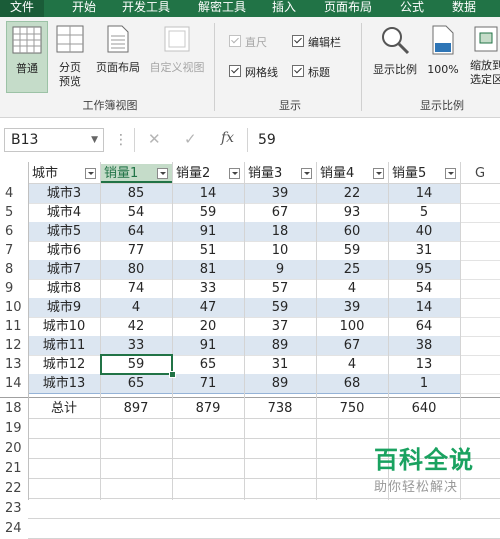 The image size is (500, 539). Describe the element at coordinates (483, 57) in the screenshot. I see `zoom-to-selection-button: 缩放到 选定区` at that location.